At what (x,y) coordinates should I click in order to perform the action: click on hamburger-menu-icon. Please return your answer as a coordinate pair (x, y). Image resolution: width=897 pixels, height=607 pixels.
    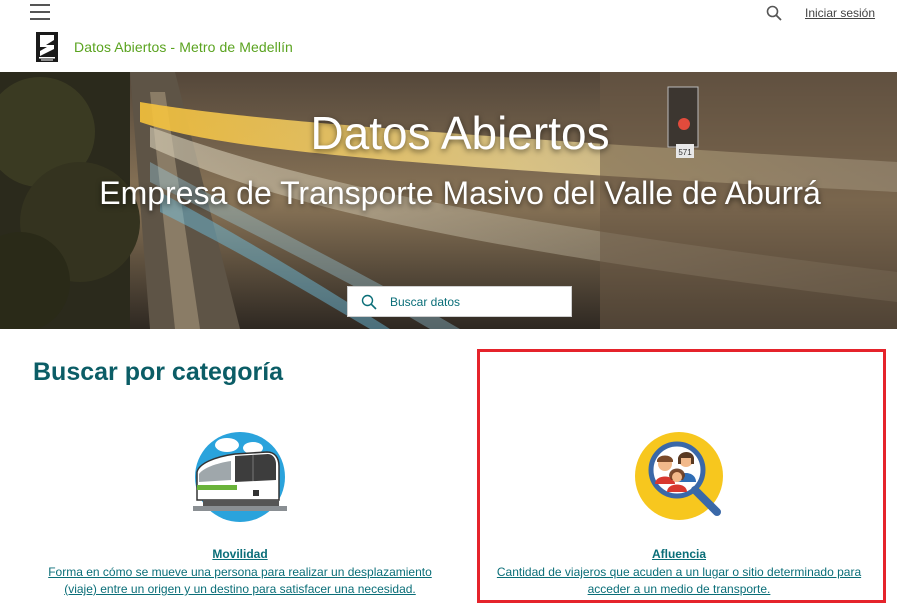
    Looking at the image, I should click on (40, 13).